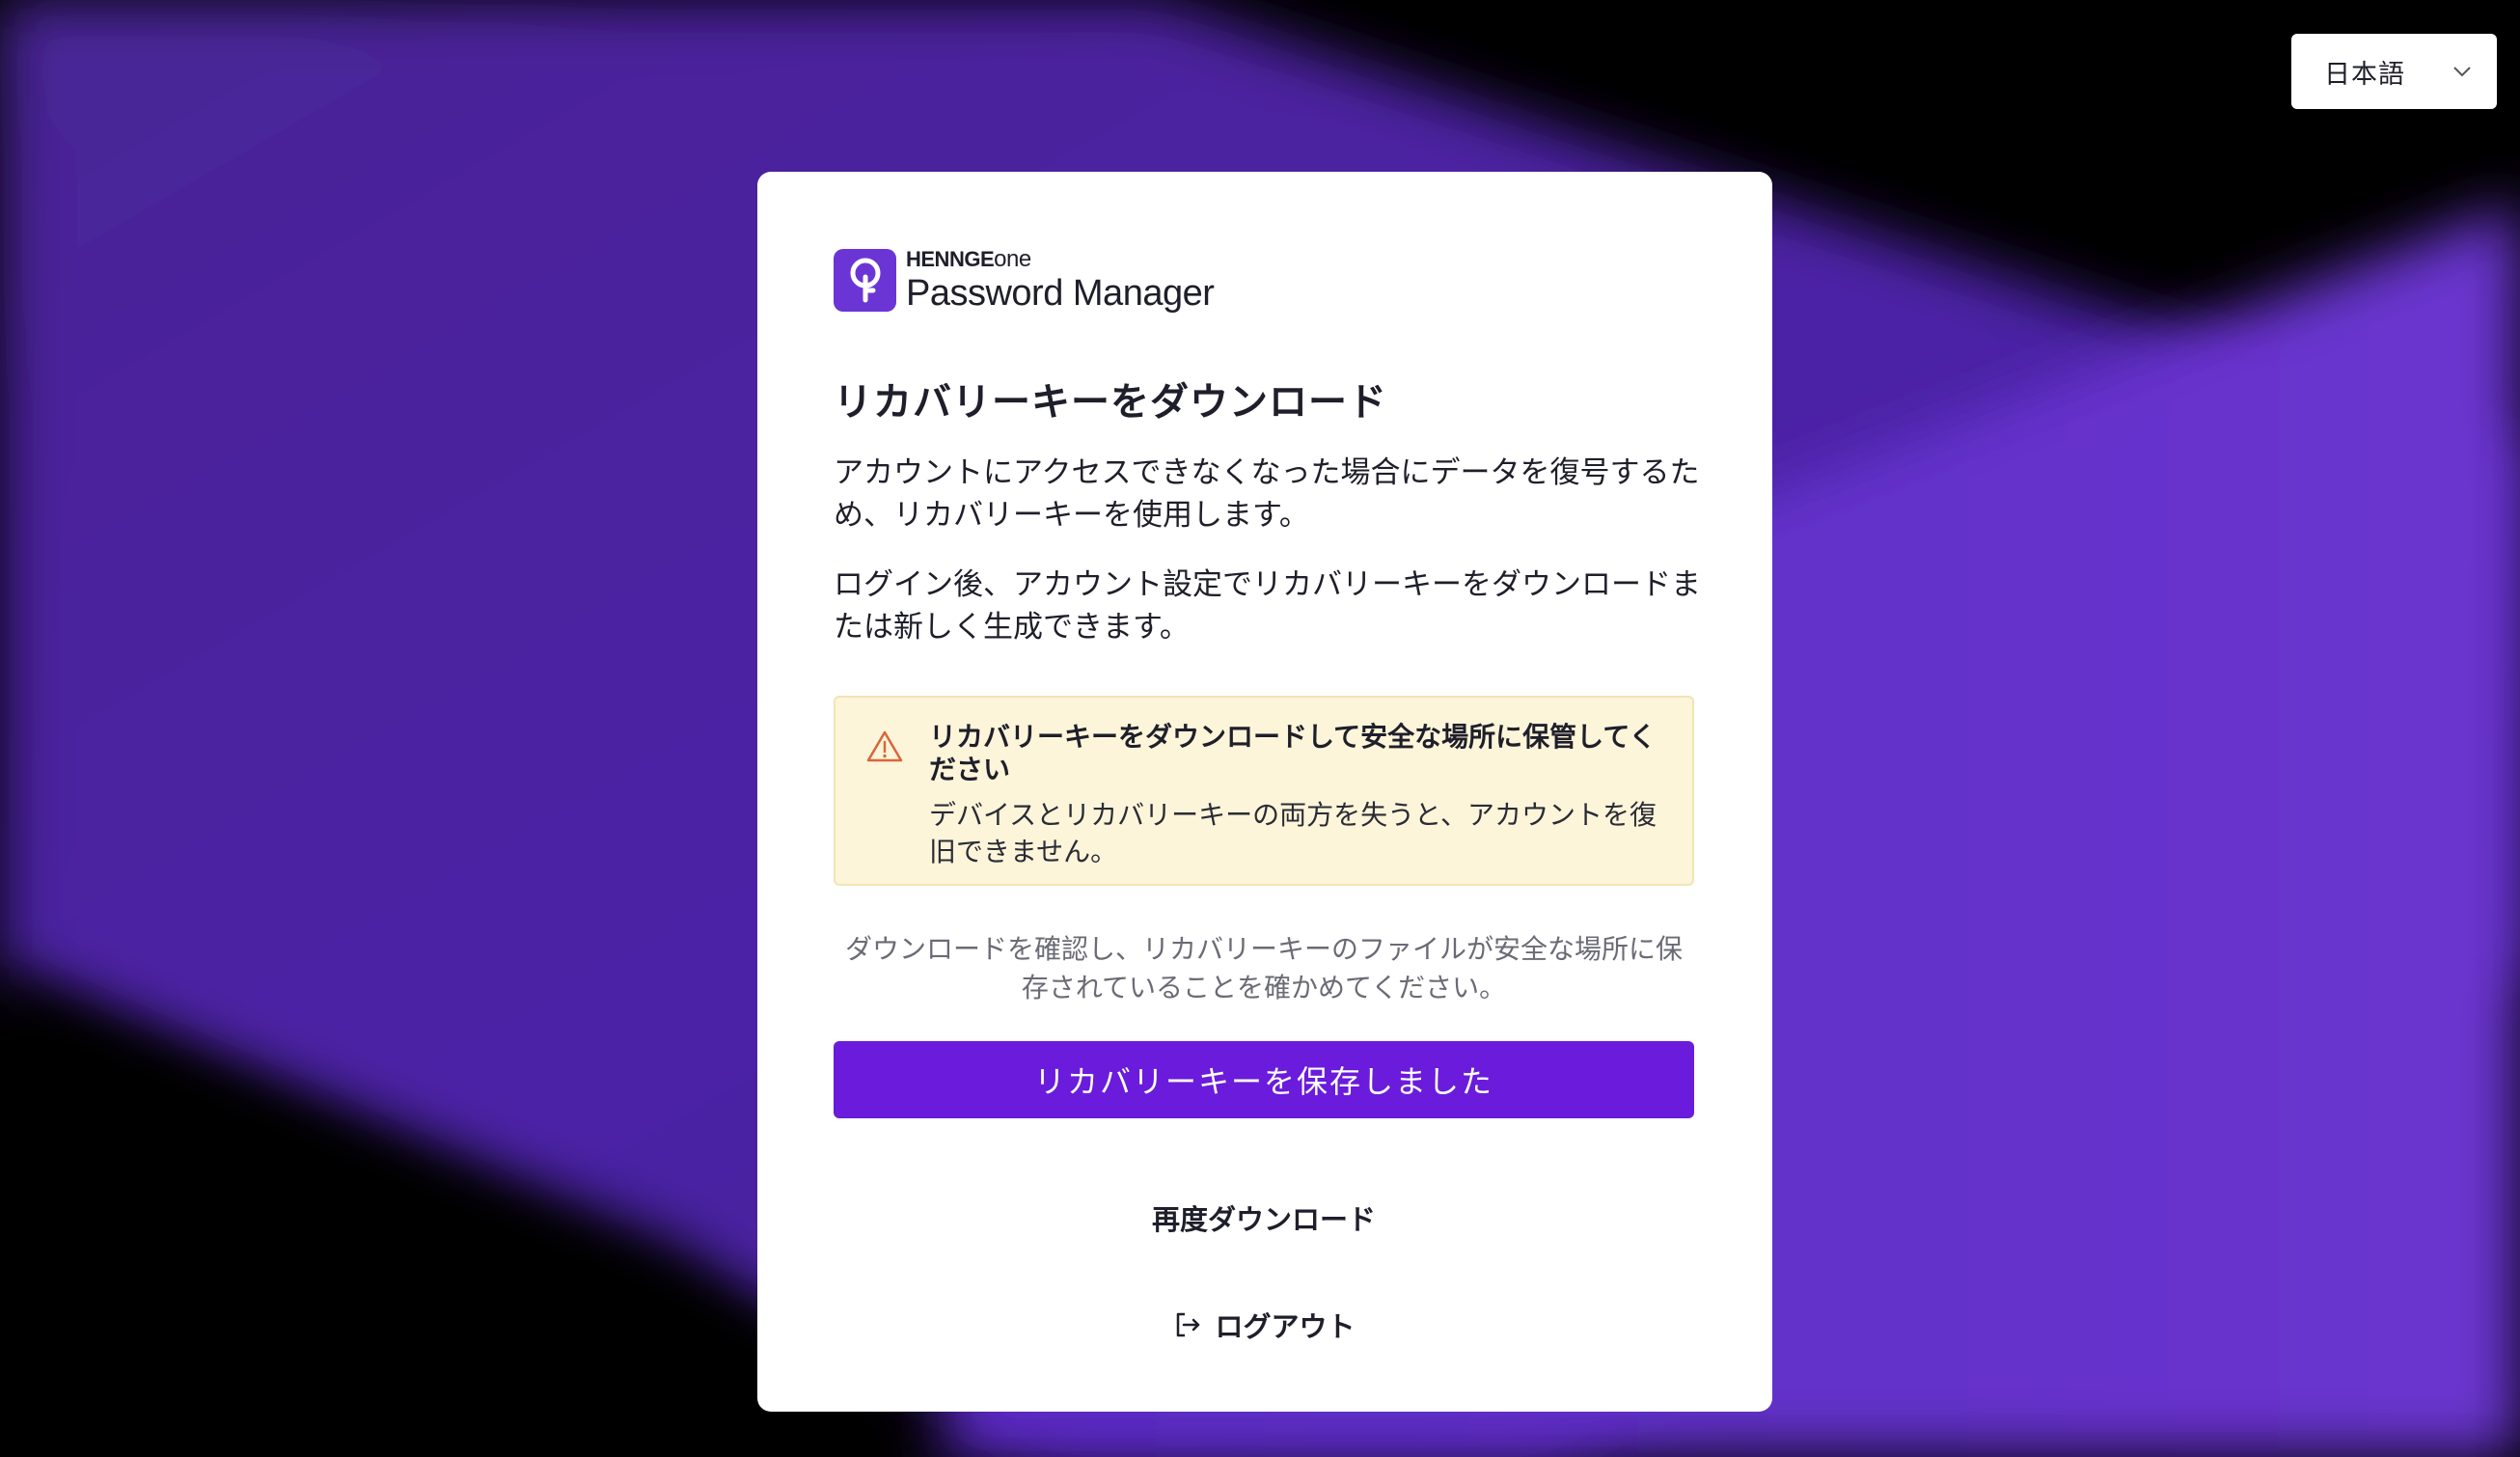 This screenshot has width=2520, height=1457. I want to click on redownload-label: 再度ダウンロード, so click(1264, 1219).